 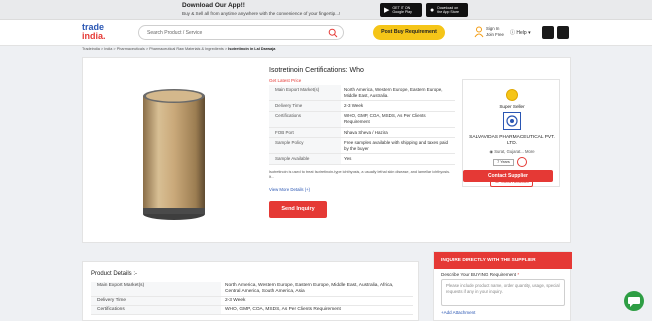 I want to click on spec-value: Nhava Sheva / Hazira, so click(x=366, y=132).